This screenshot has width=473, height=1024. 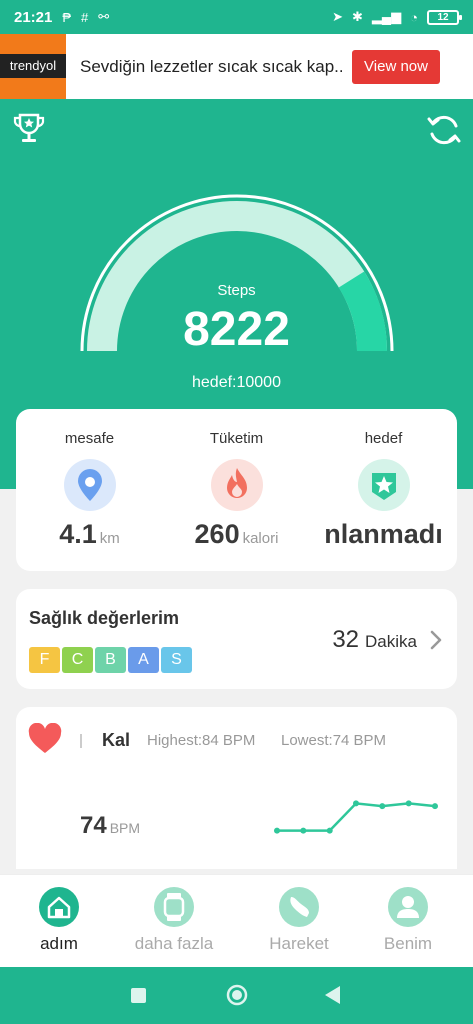 What do you see at coordinates (29, 129) in the screenshot?
I see `trophy-icon` at bounding box center [29, 129].